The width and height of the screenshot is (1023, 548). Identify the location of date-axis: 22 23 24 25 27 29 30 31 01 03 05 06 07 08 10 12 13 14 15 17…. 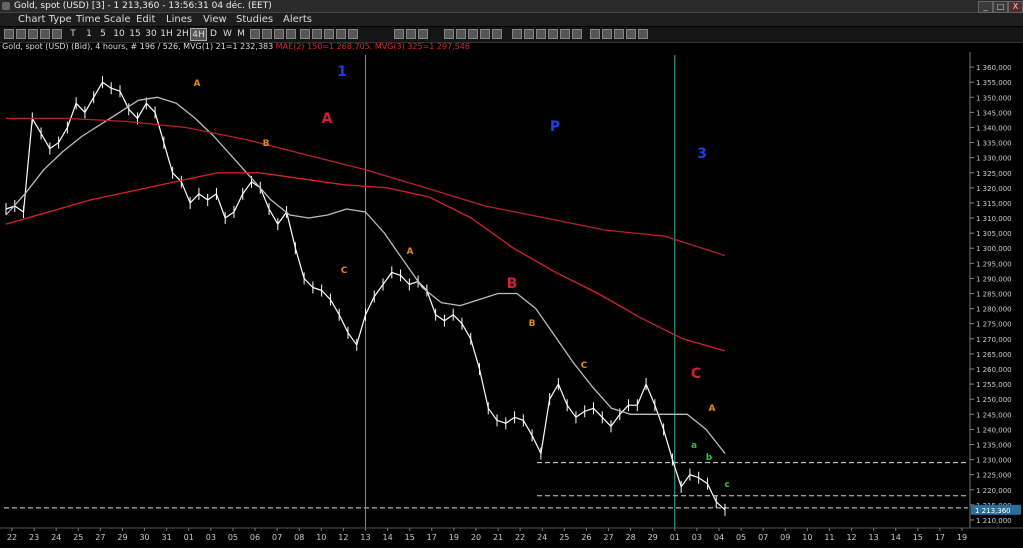
(511, 534).